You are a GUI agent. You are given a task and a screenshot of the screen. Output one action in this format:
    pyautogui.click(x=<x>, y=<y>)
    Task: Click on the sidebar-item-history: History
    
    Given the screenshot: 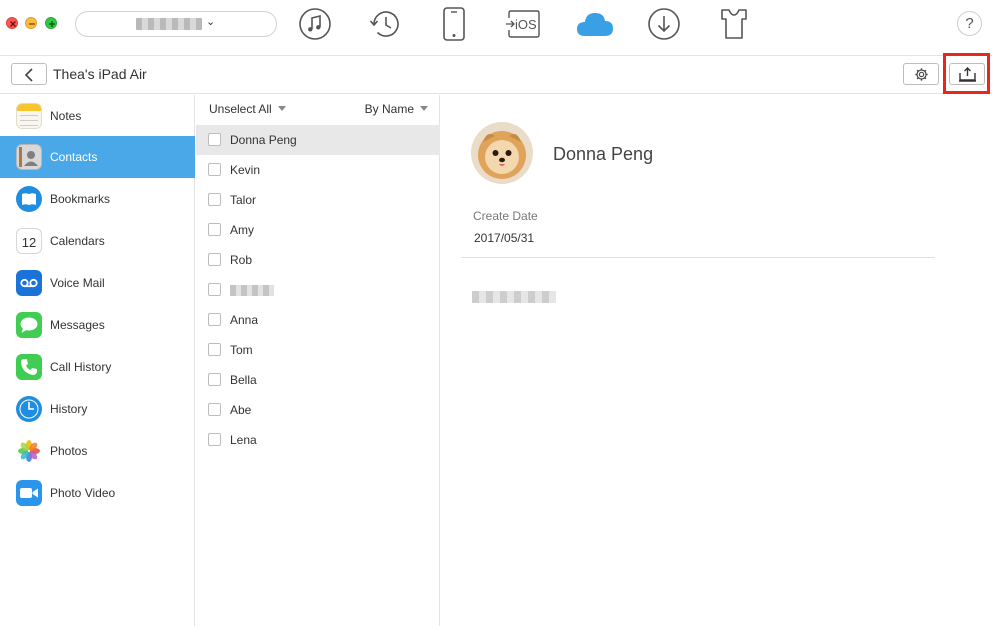 What is the action you would take?
    pyautogui.click(x=97, y=409)
    